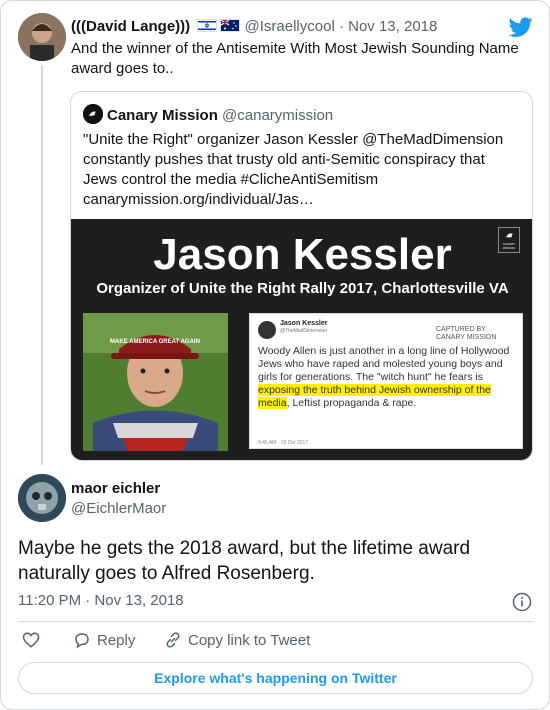 Image resolution: width=550 pixels, height=710 pixels. I want to click on quoted-handle: @canarymission, so click(278, 115).